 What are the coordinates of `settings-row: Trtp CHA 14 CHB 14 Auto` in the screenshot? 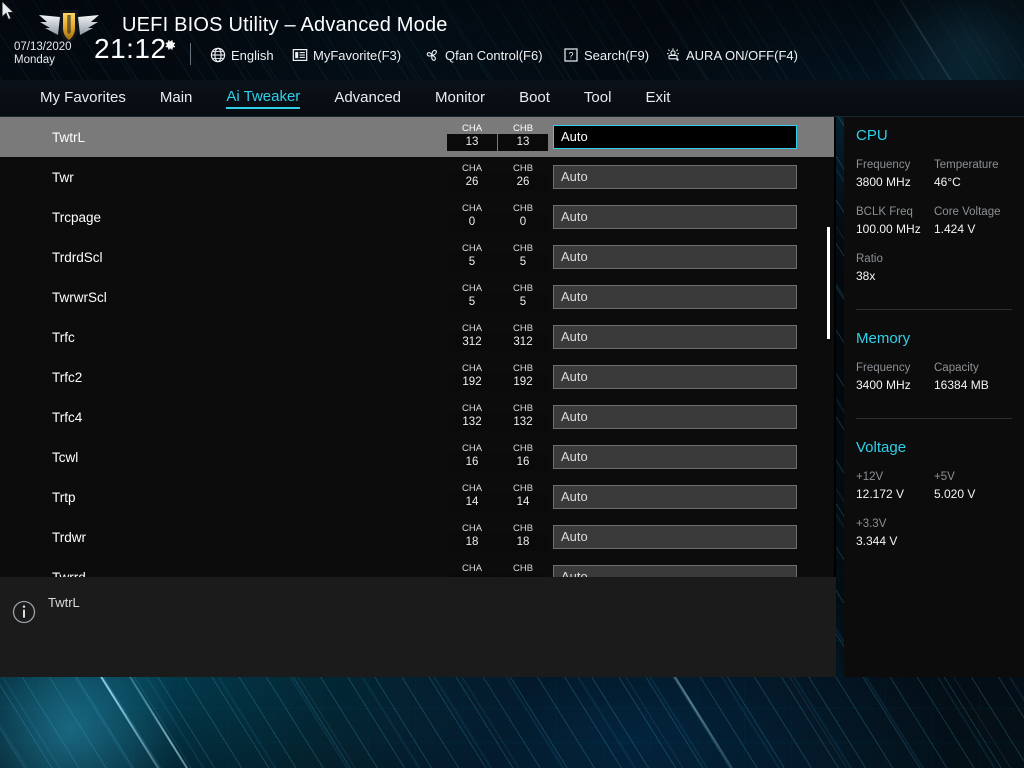 It's located at (418, 497).